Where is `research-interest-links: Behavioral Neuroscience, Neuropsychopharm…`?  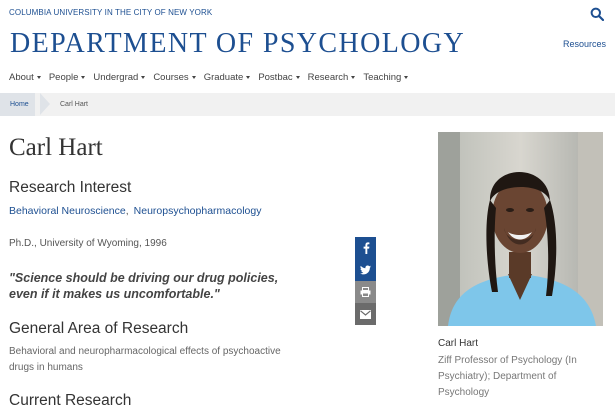
research-interest-links: Behavioral Neuroscience, Neuropsychopharm… is located at coordinates (135, 211).